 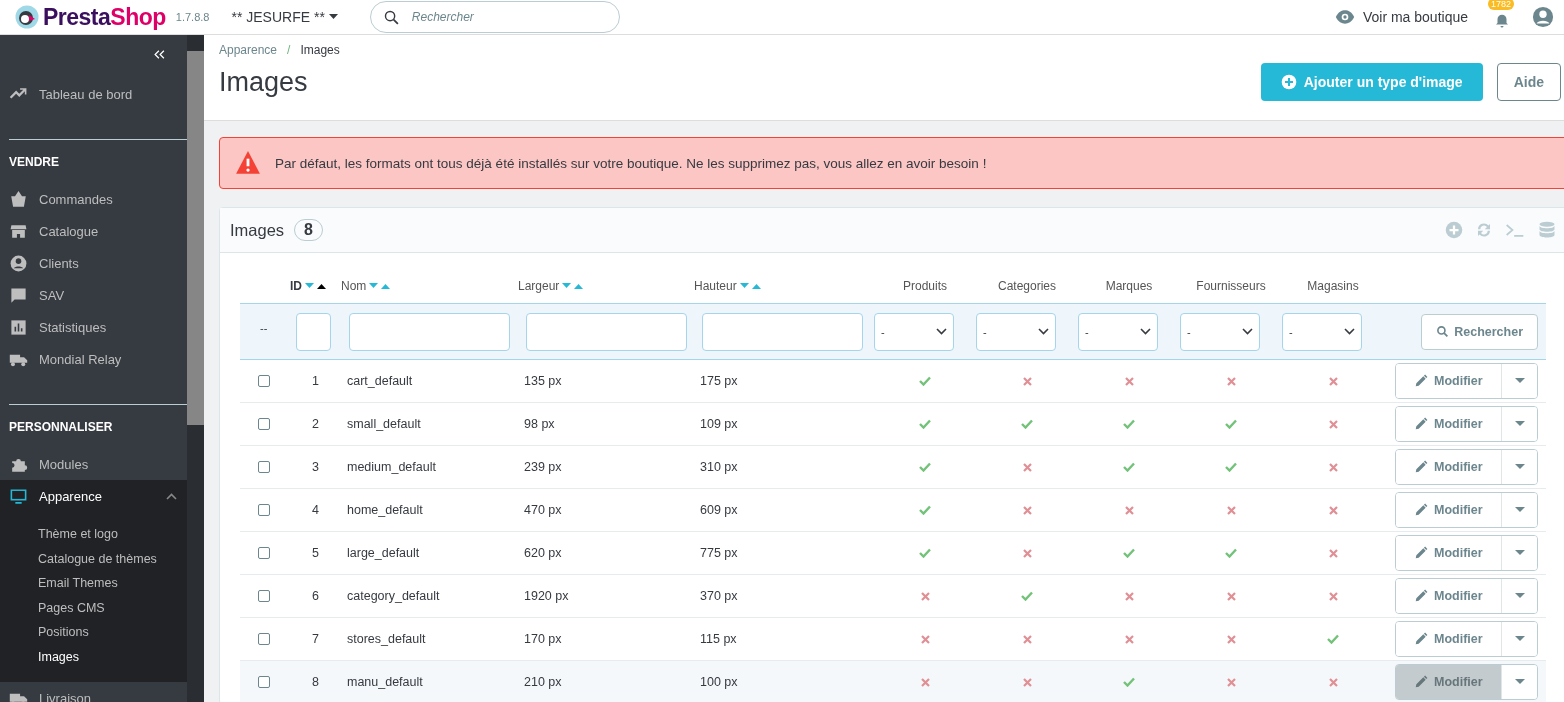 What do you see at coordinates (315, 596) in the screenshot?
I see `table-cell-text: 6` at bounding box center [315, 596].